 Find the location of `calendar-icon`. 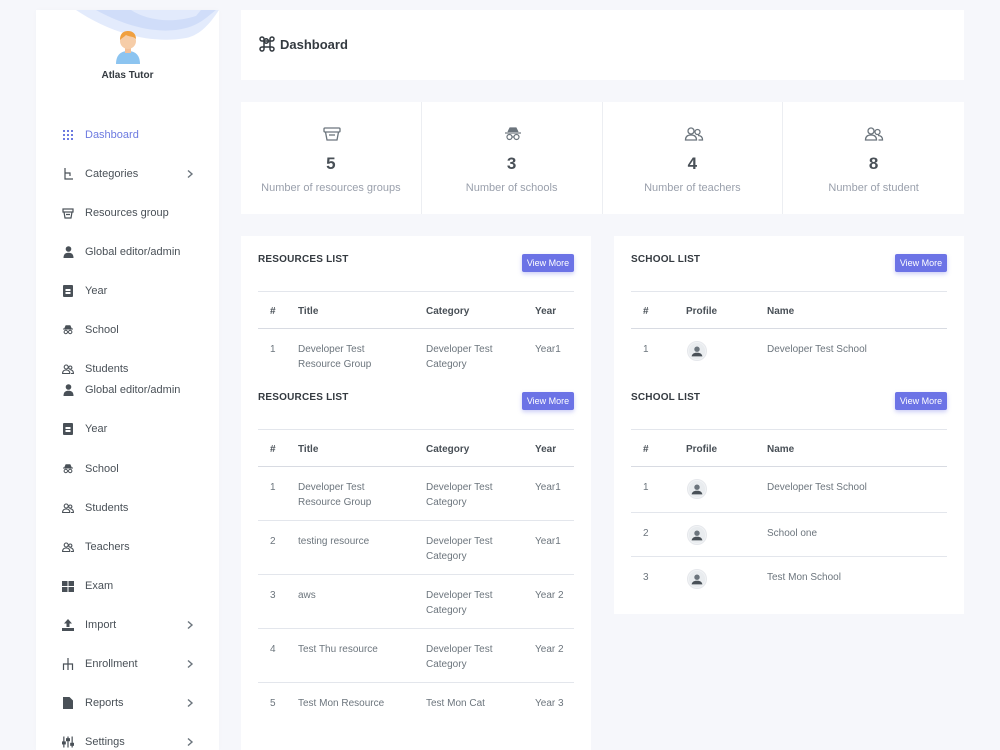

calendar-icon is located at coordinates (68, 429).